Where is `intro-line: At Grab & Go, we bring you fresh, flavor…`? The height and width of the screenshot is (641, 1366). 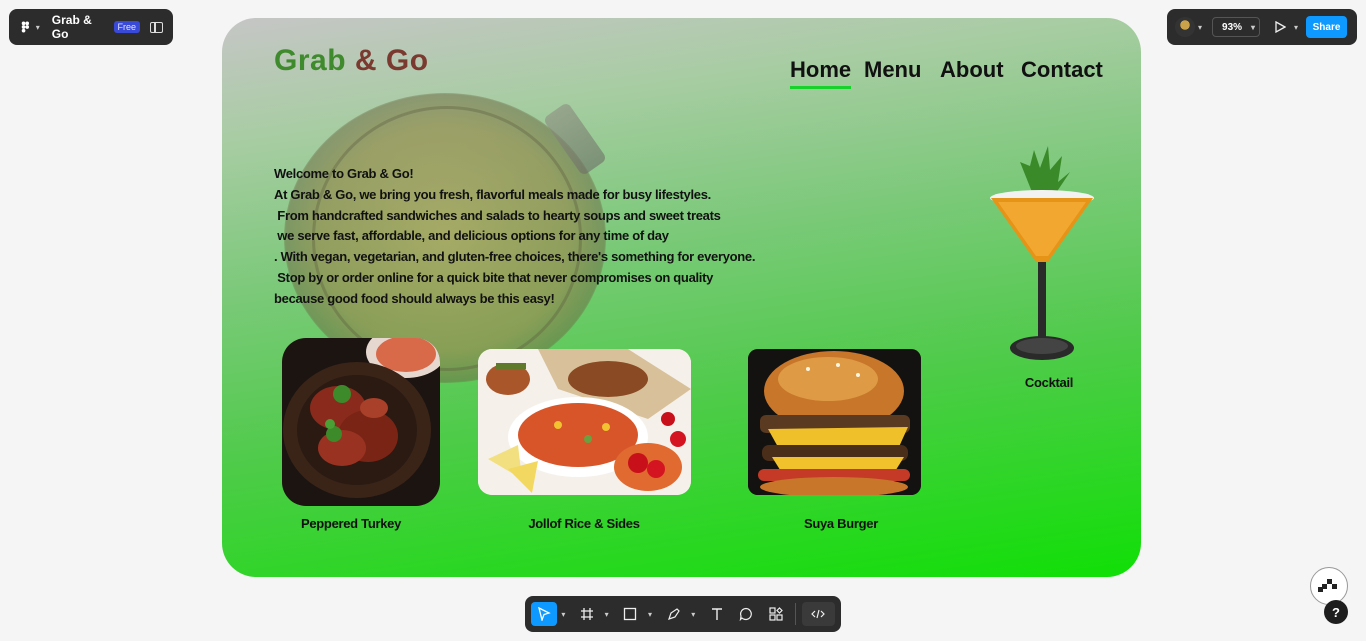 intro-line: At Grab & Go, we bring you fresh, flavor… is located at coordinates (492, 194).